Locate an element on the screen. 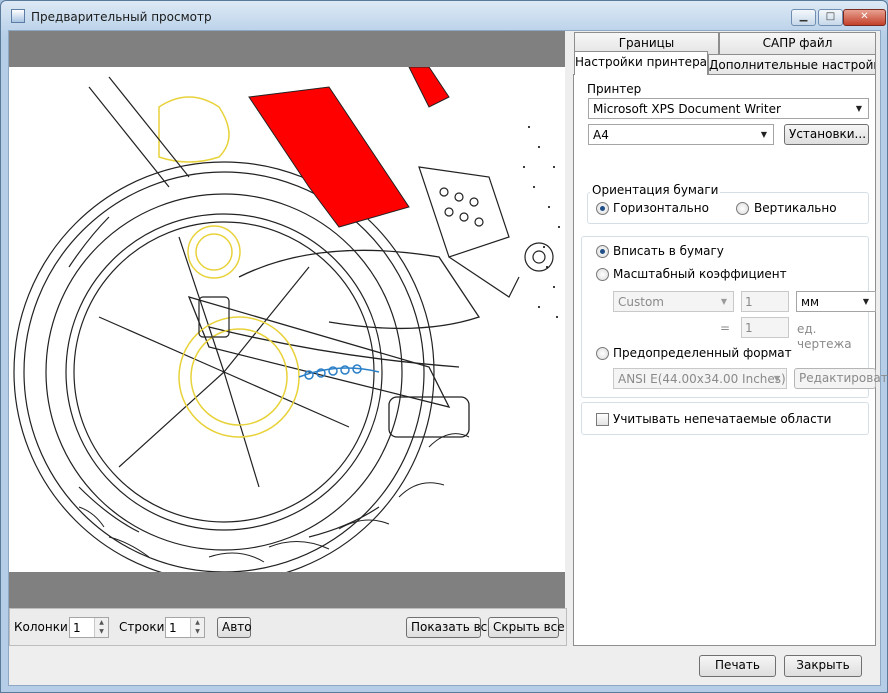 The image size is (888, 693). title-bar: Предварительный просмотр ▁ □ ✕ is located at coordinates (444, 16).